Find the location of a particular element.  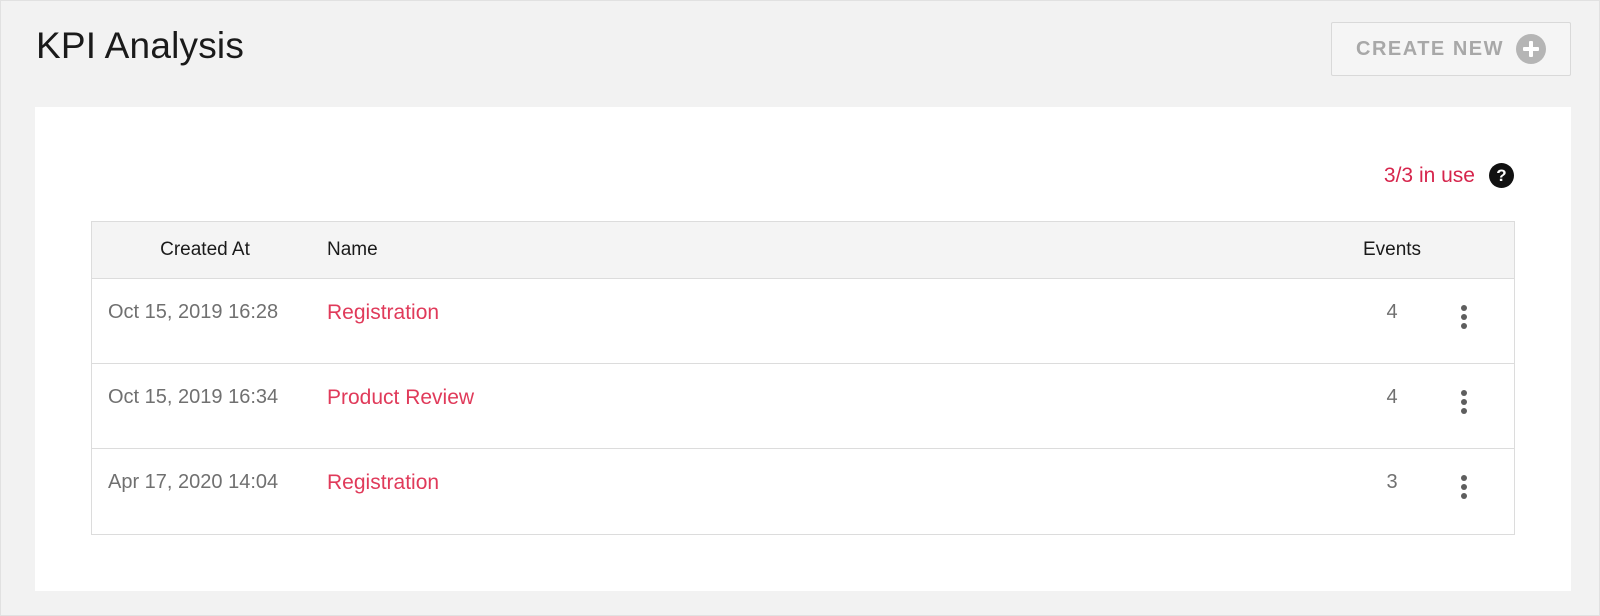

usage-indicator: 3/3 in use ? is located at coordinates (1449, 175).